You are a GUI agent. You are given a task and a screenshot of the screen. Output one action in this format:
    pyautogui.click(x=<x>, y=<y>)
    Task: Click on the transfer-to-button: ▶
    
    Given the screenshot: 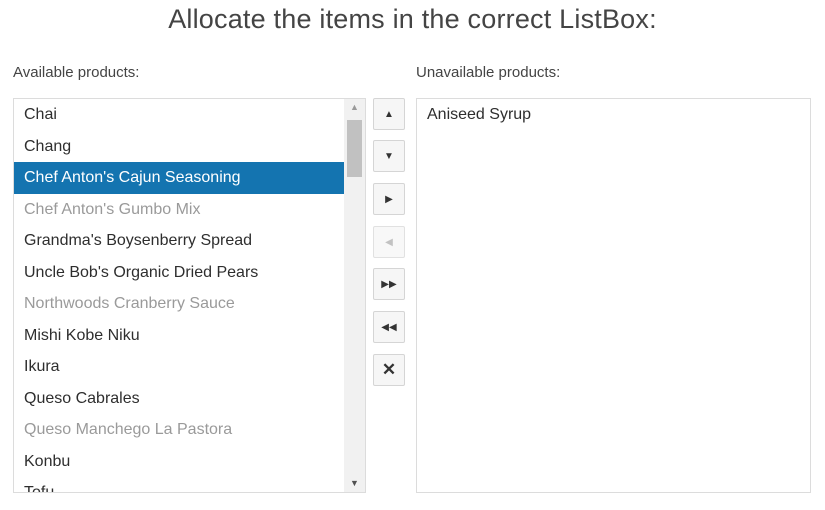 What is the action you would take?
    pyautogui.click(x=389, y=199)
    